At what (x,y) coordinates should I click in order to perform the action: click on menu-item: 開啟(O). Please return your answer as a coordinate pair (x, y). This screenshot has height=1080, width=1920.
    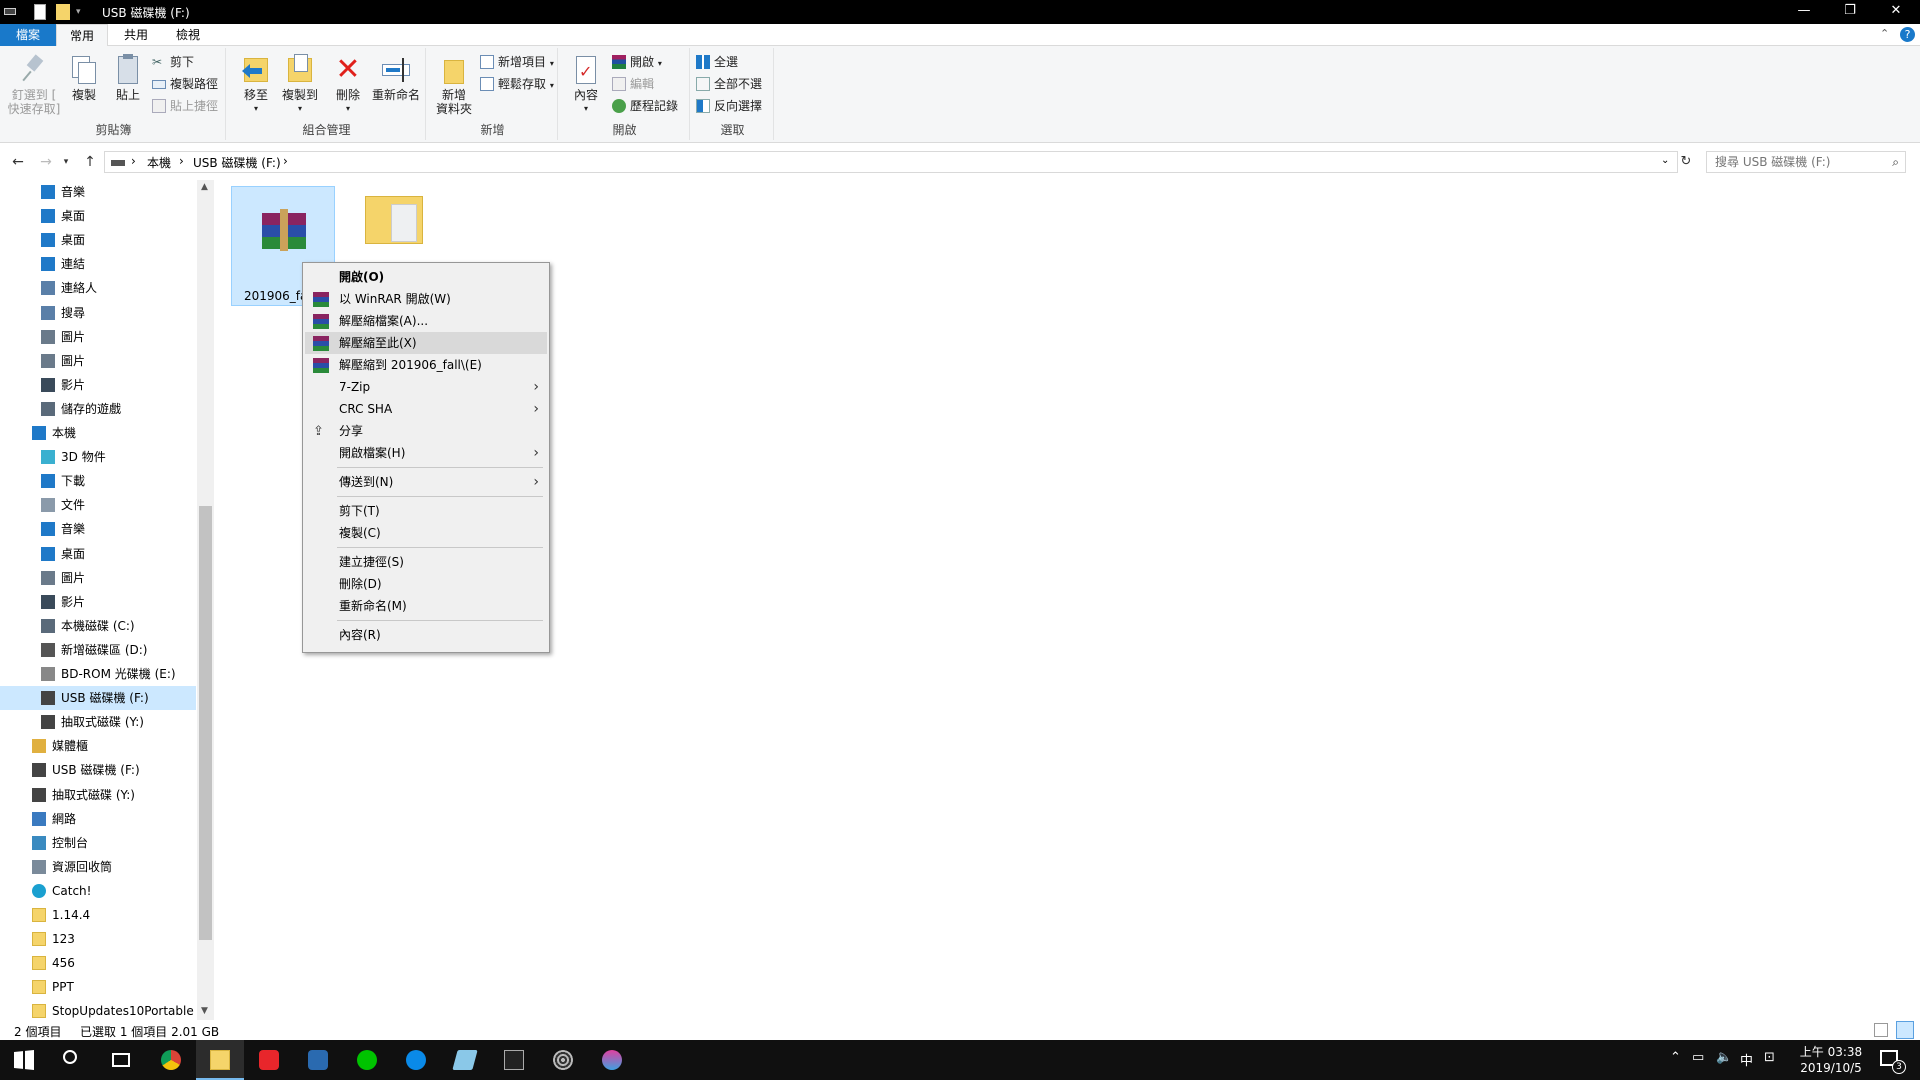
    Looking at the image, I should click on (426, 277).